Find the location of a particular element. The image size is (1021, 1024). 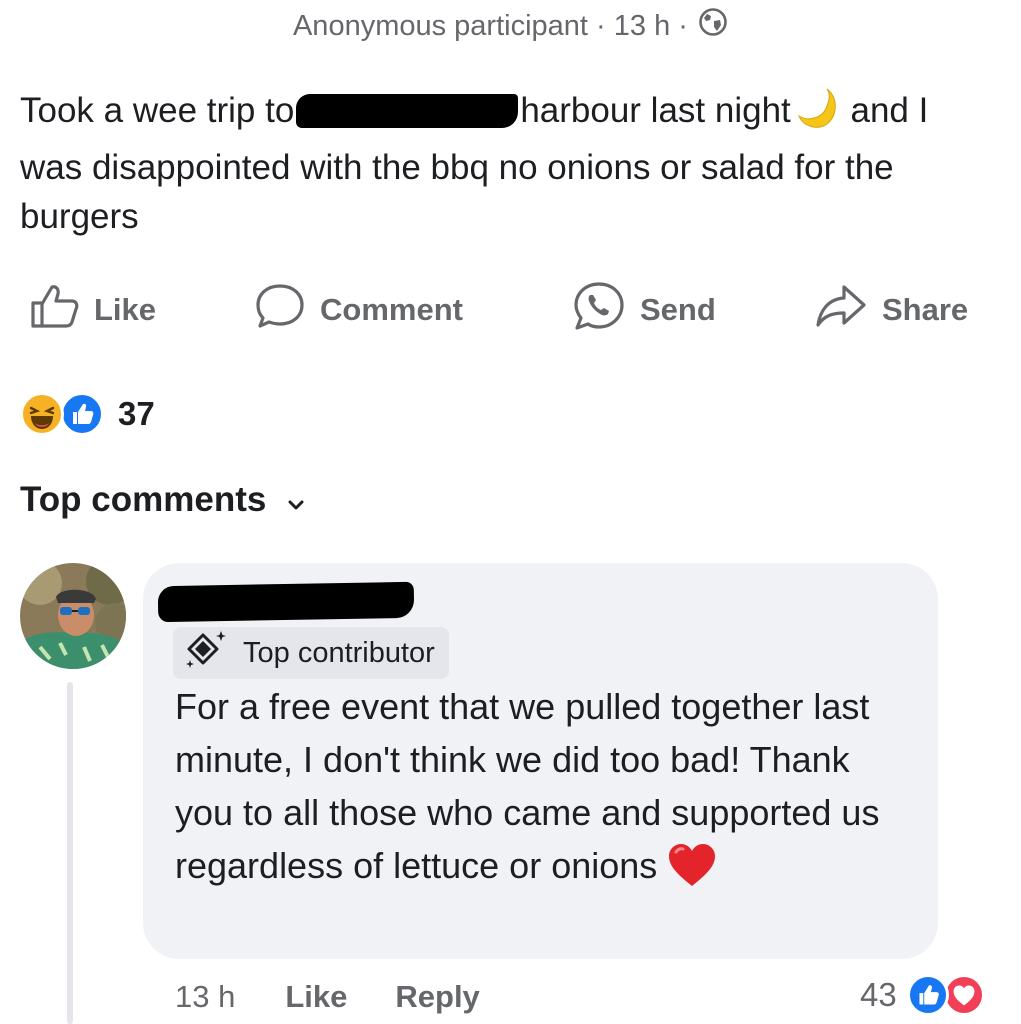

share-button: Share is located at coordinates (891, 310).